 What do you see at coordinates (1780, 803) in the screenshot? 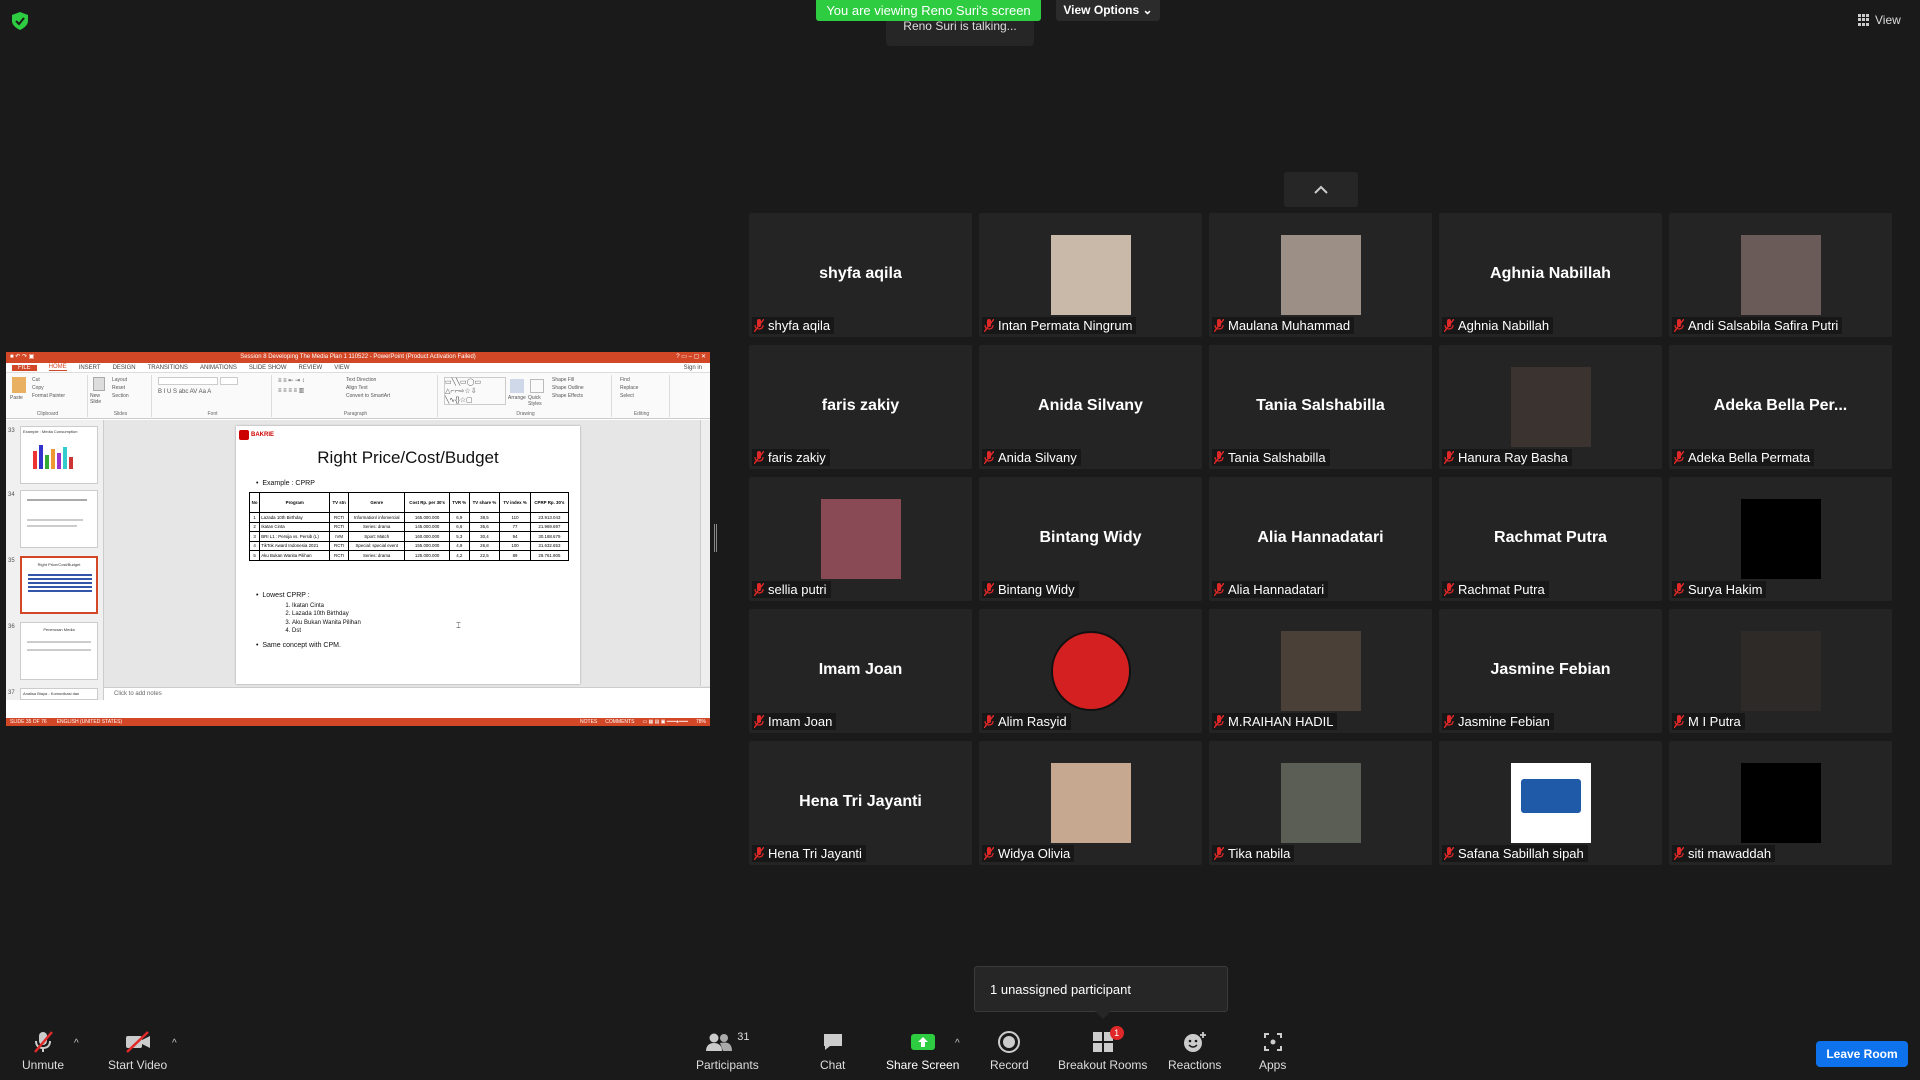
I see `participant-tile: siti mawaddah` at bounding box center [1780, 803].